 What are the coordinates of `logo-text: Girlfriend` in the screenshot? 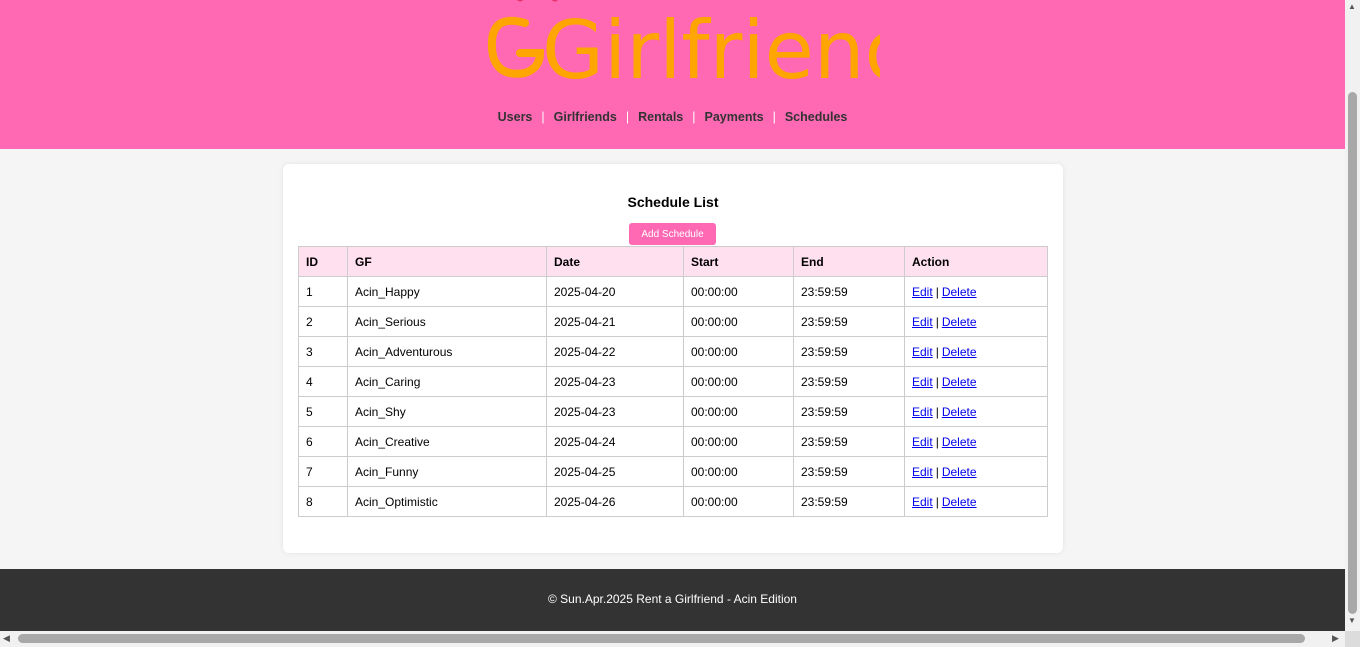 It's located at (711, 50).